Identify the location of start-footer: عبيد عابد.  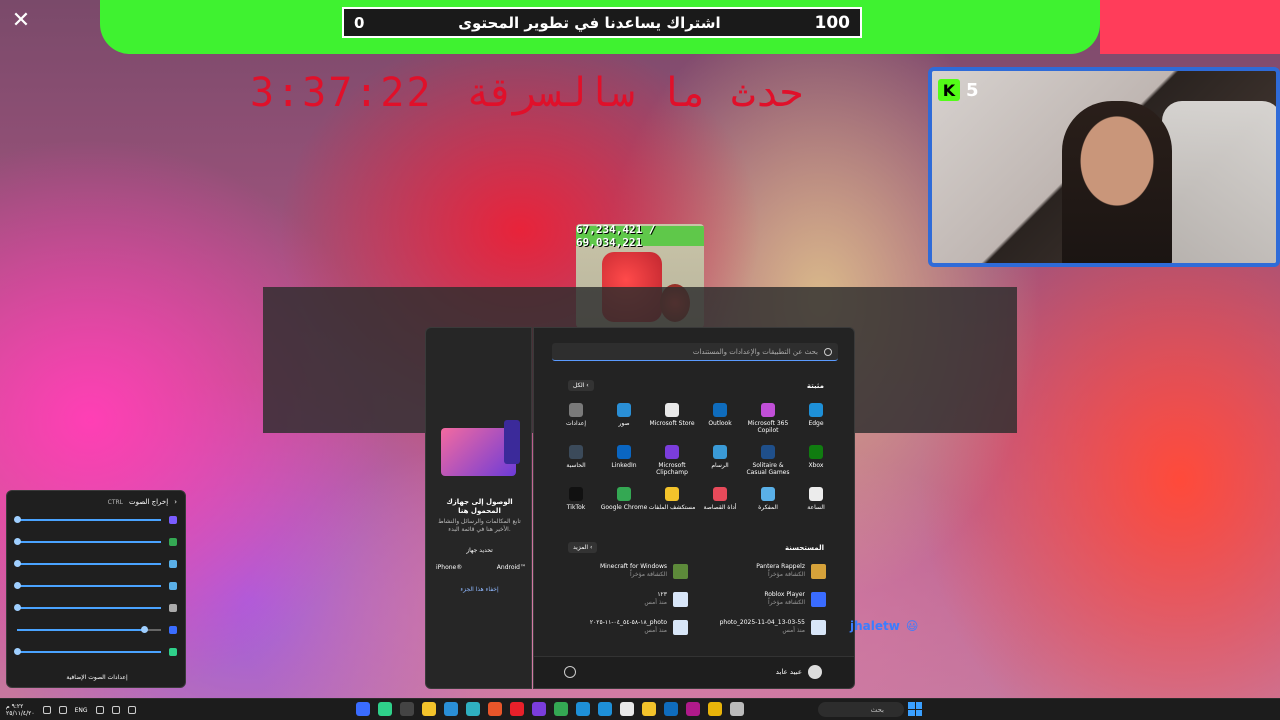
(694, 672).